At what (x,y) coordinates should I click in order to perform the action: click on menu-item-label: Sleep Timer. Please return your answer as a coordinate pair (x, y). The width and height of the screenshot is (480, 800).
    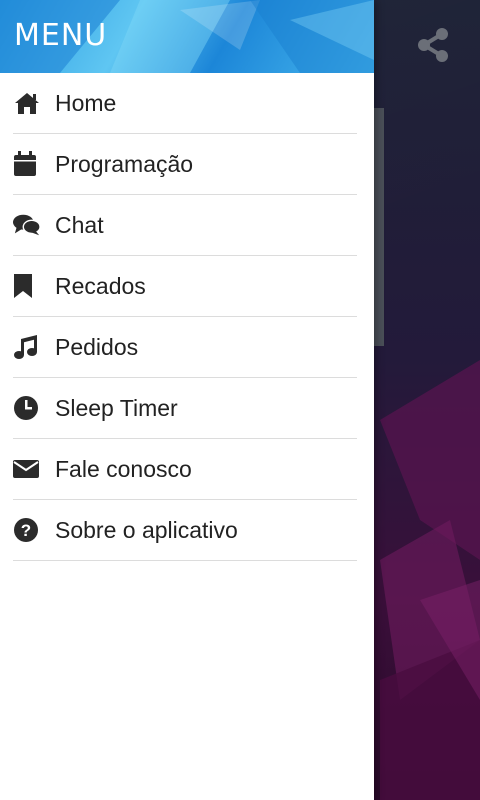
    Looking at the image, I should click on (116, 407).